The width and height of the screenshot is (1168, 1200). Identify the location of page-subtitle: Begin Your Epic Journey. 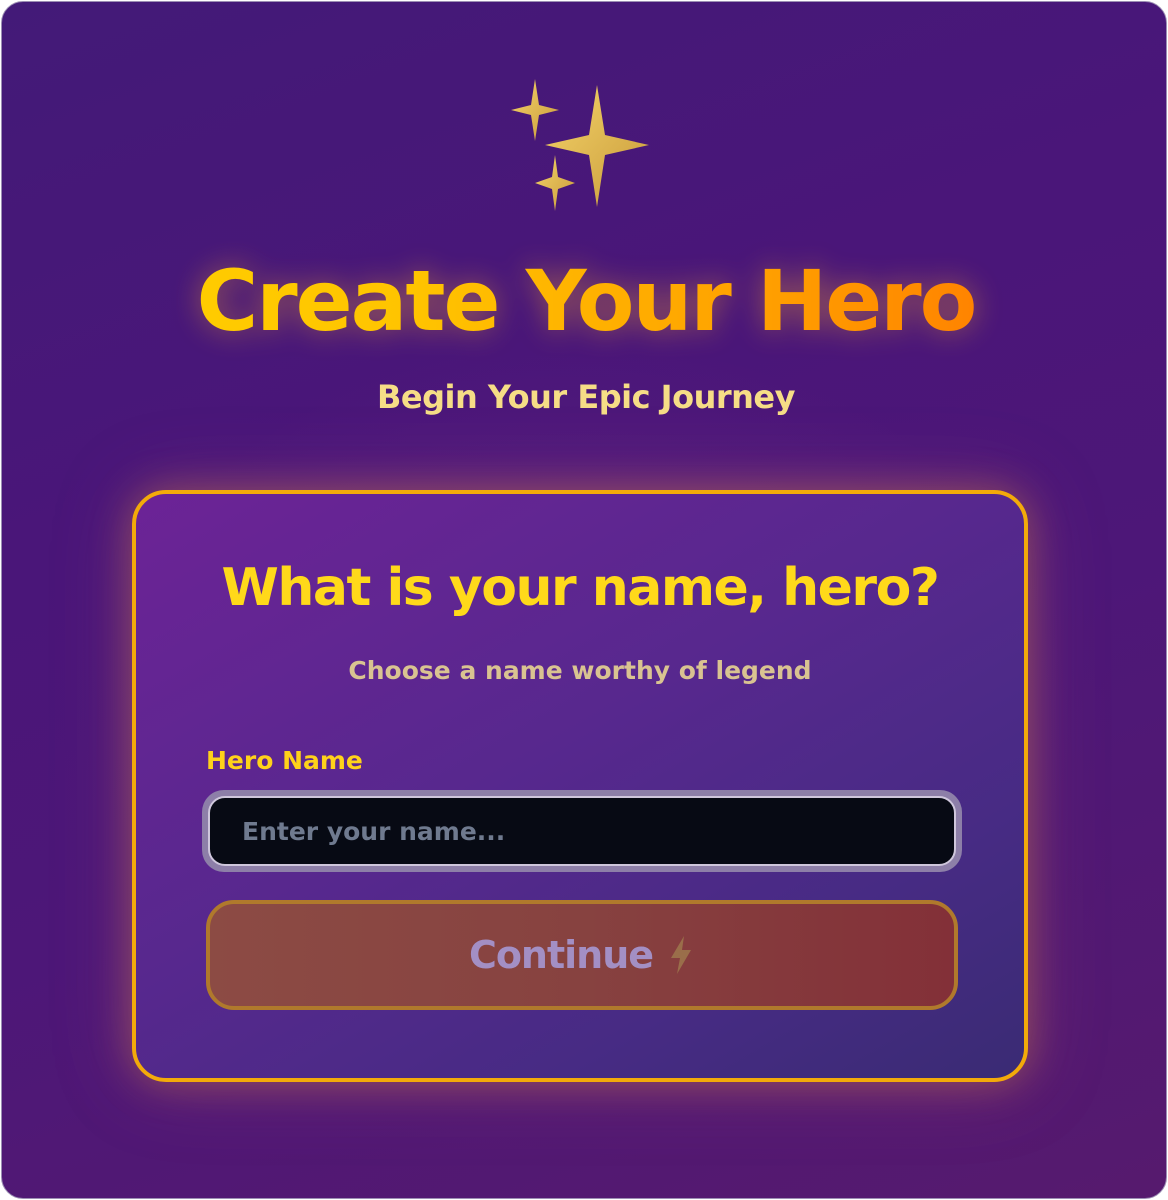
(586, 397).